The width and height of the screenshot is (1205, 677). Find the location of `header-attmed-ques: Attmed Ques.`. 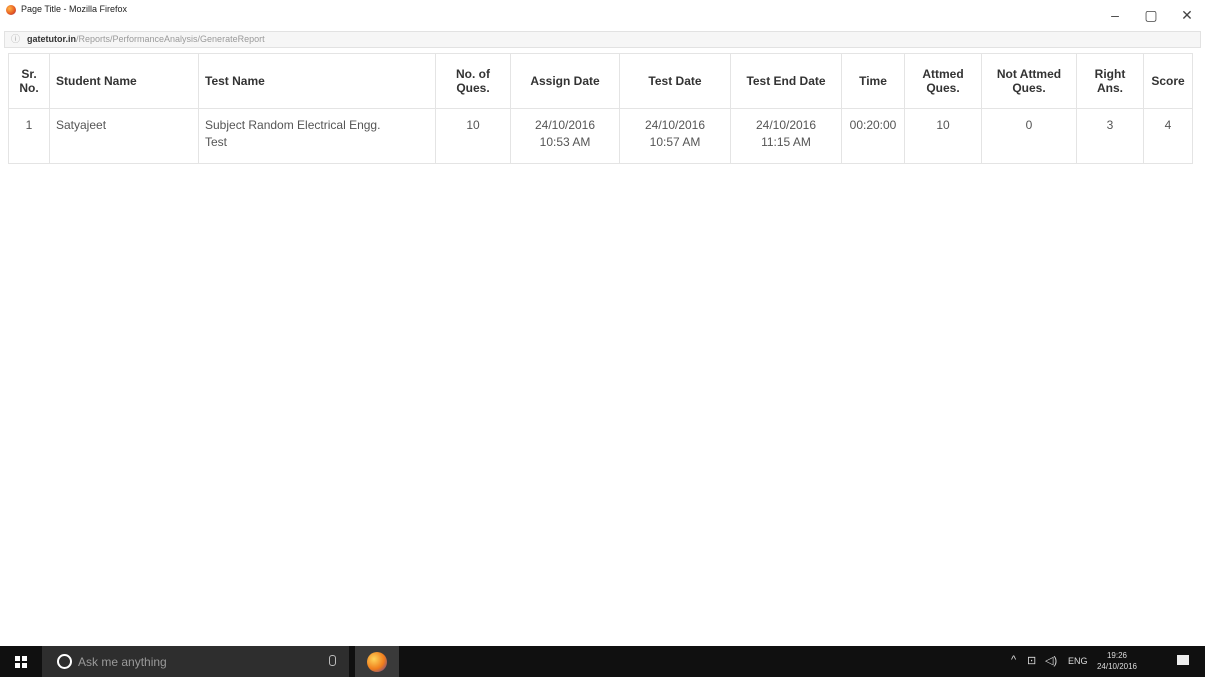

header-attmed-ques: Attmed Ques. is located at coordinates (943, 81).